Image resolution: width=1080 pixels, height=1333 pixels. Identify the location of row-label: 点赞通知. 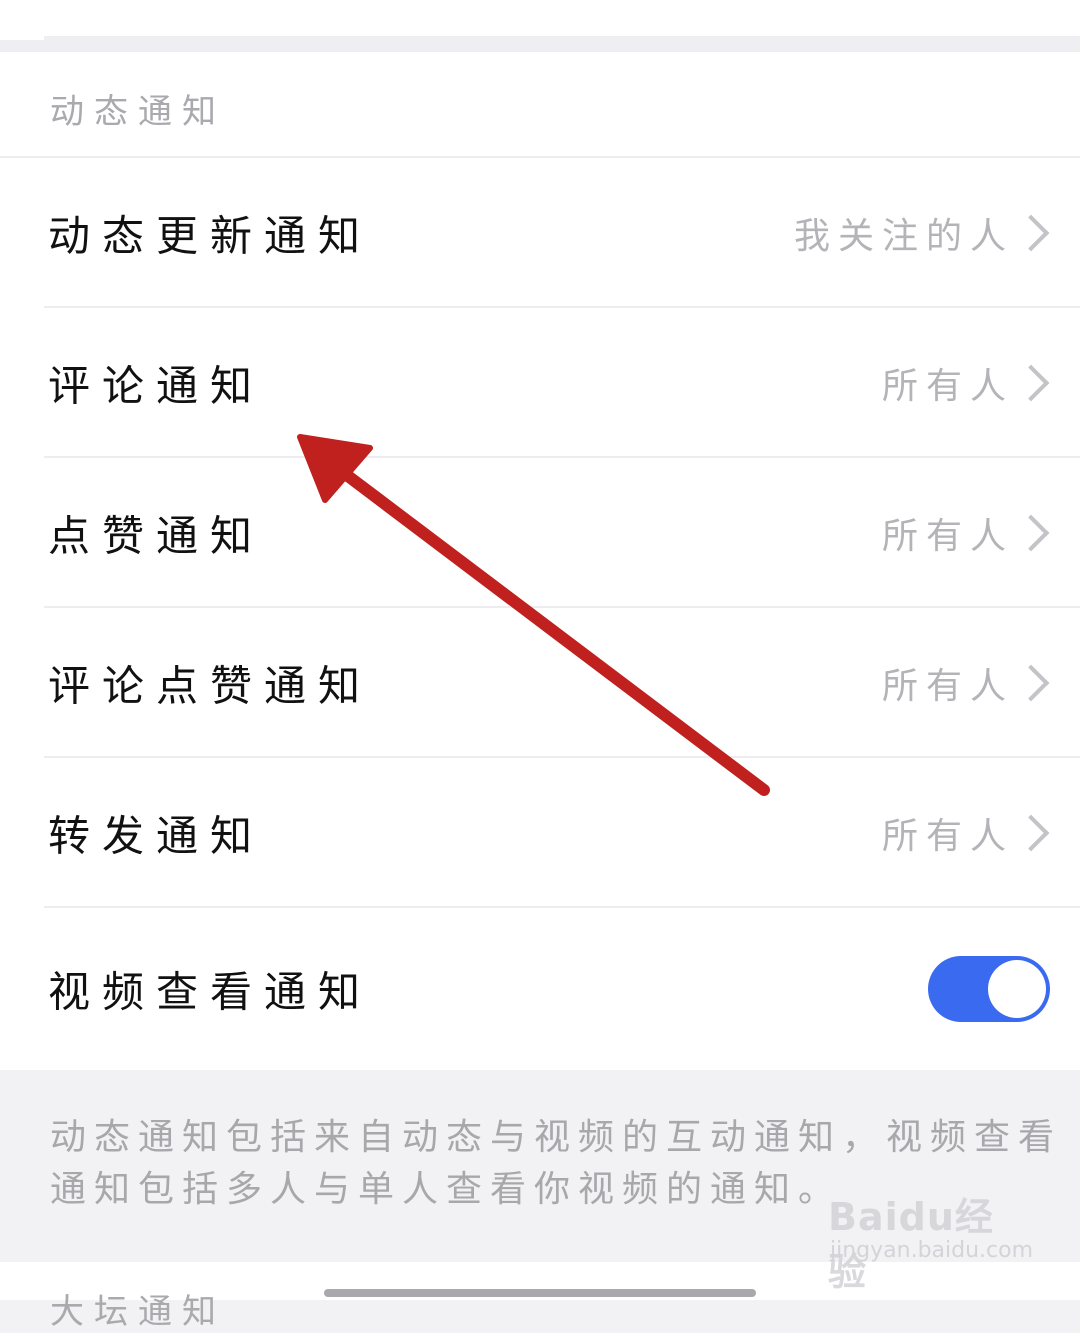
(156, 536).